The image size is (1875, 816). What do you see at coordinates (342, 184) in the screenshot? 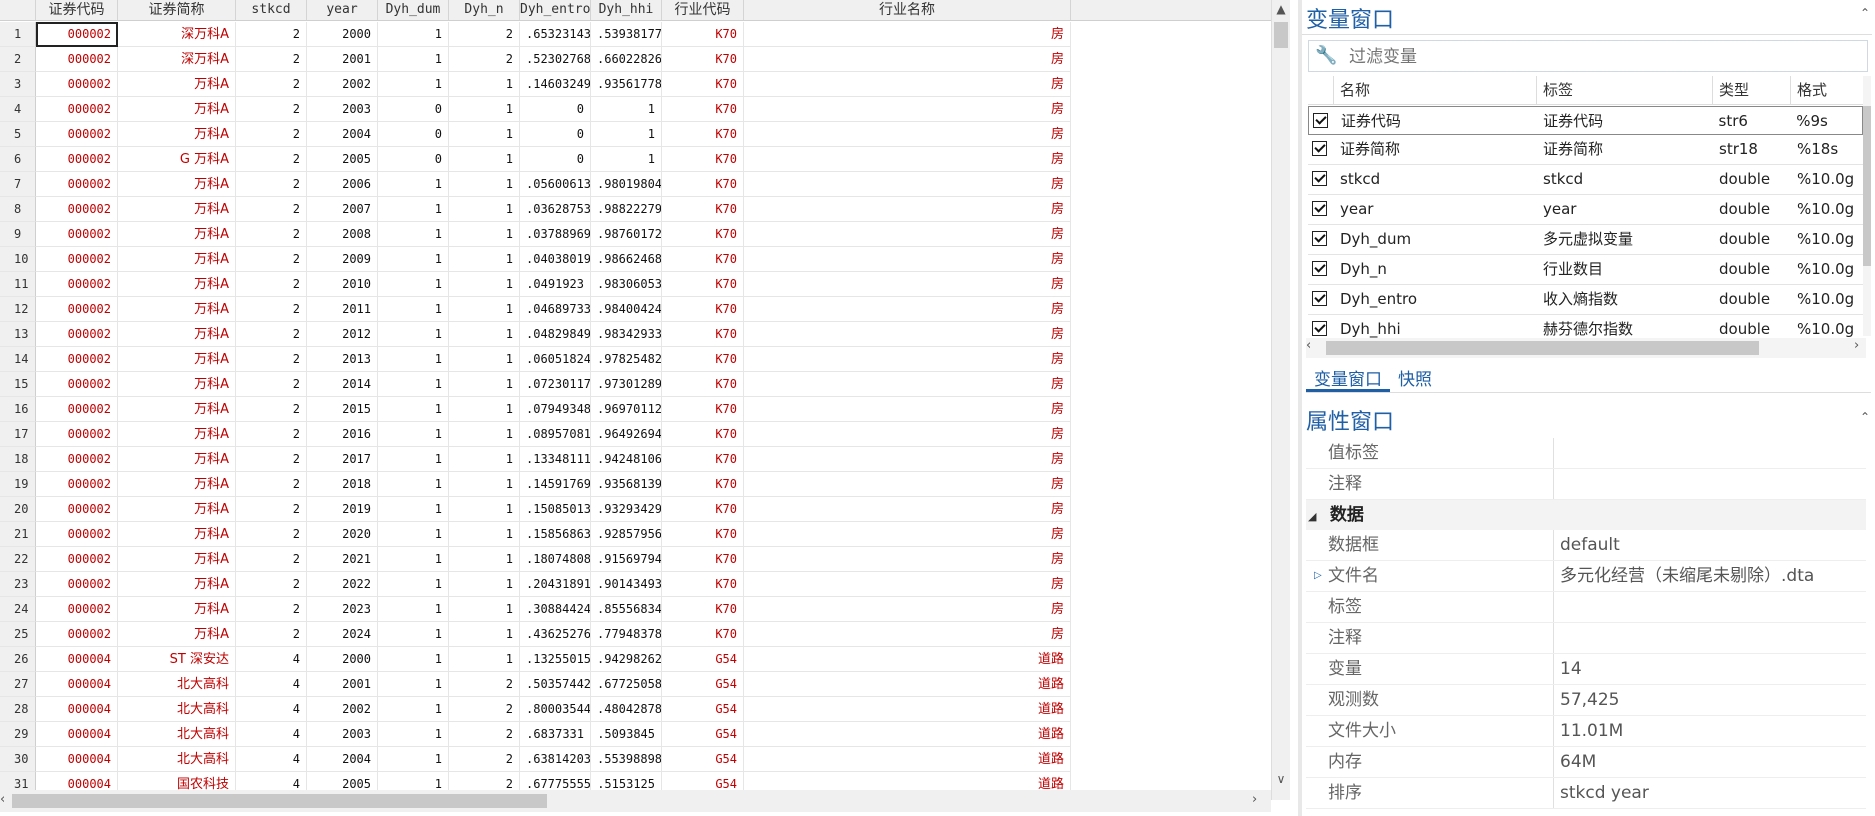
I see `table-cell: 2006` at bounding box center [342, 184].